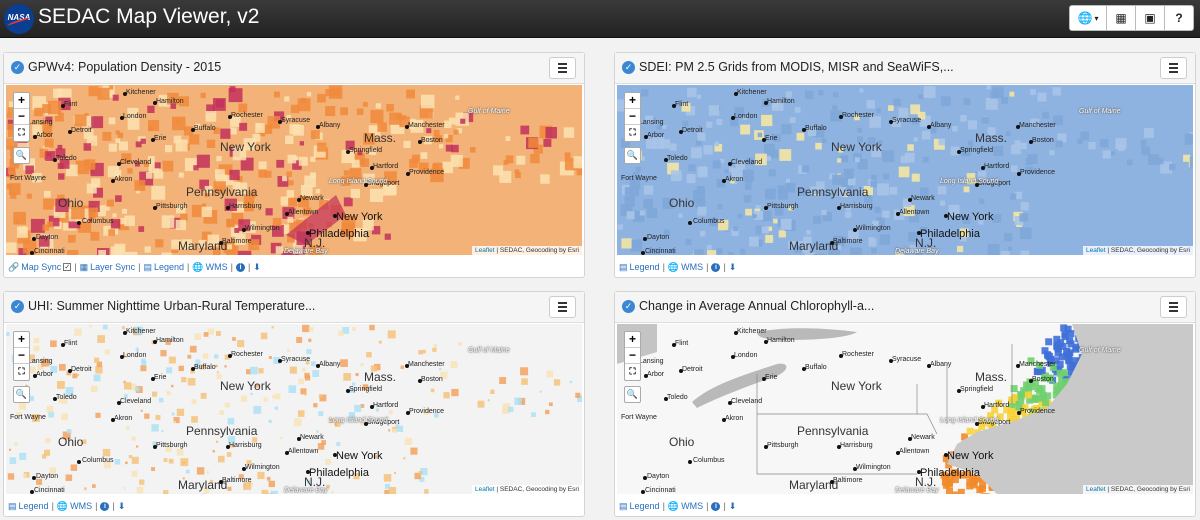  I want to click on map-label-allentown: Allentown, so click(303, 212).